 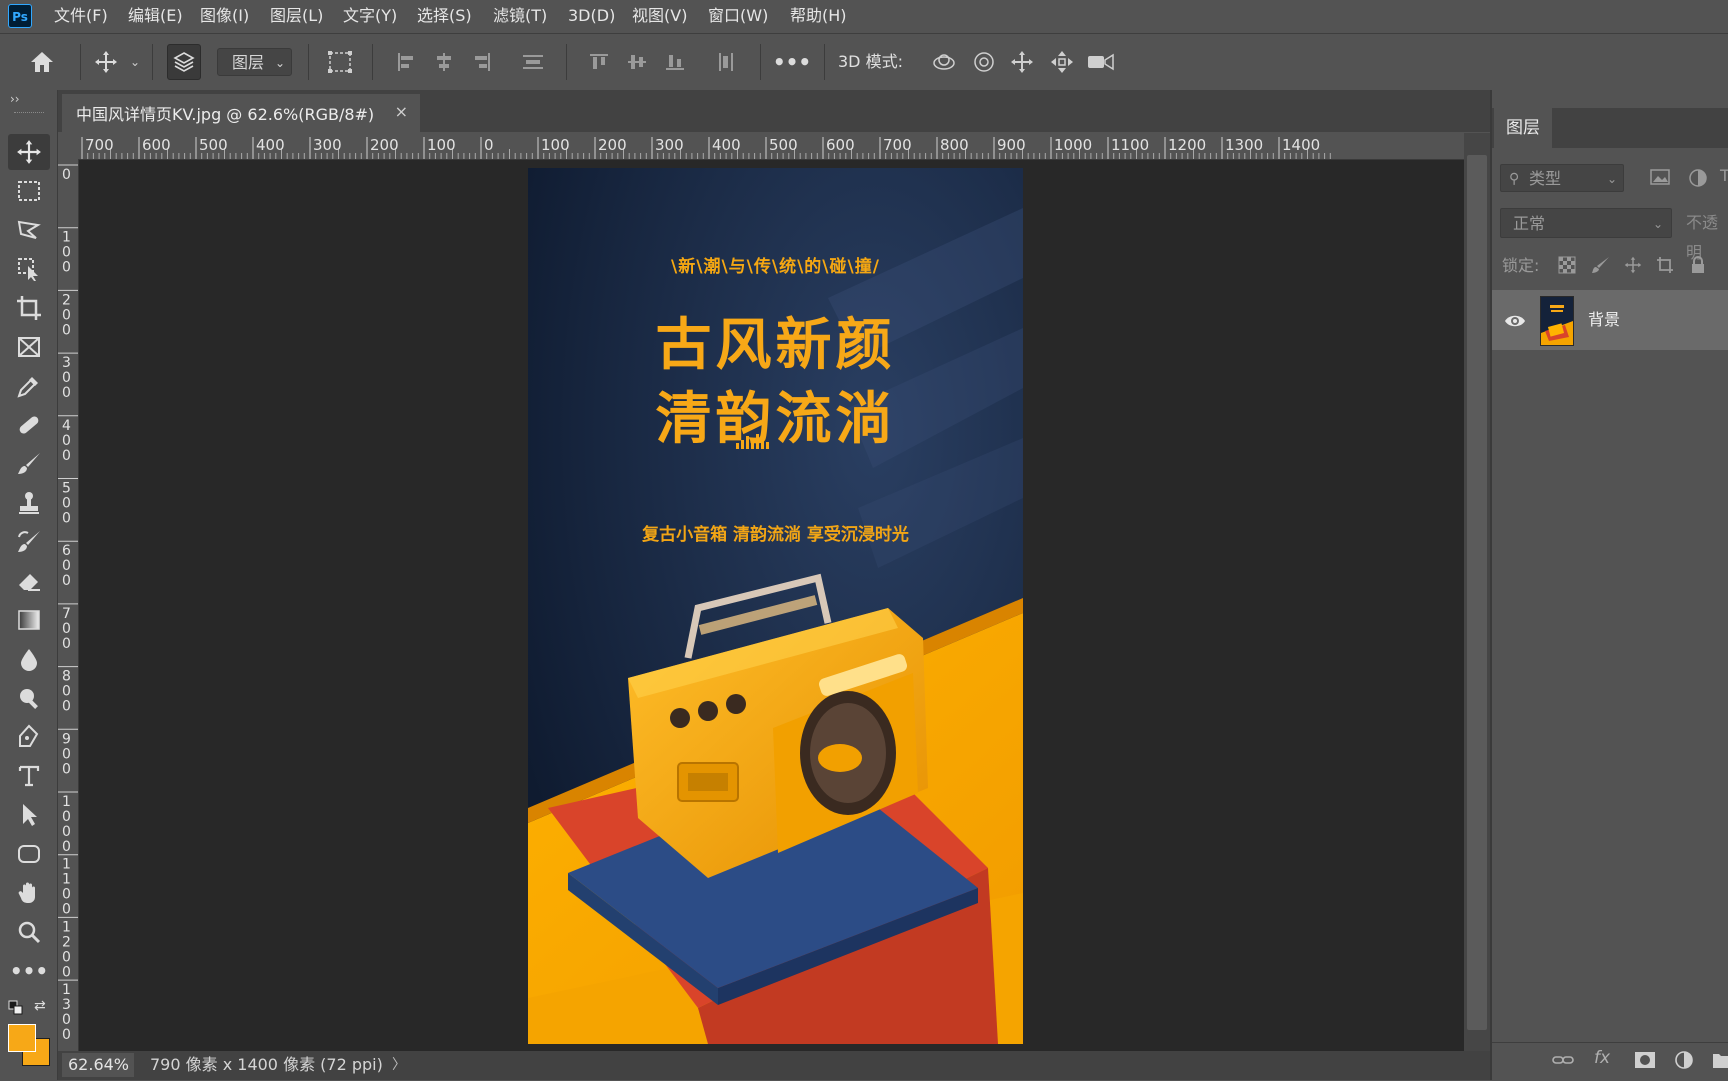 I want to click on move-tool-icon, so click(x=106, y=62).